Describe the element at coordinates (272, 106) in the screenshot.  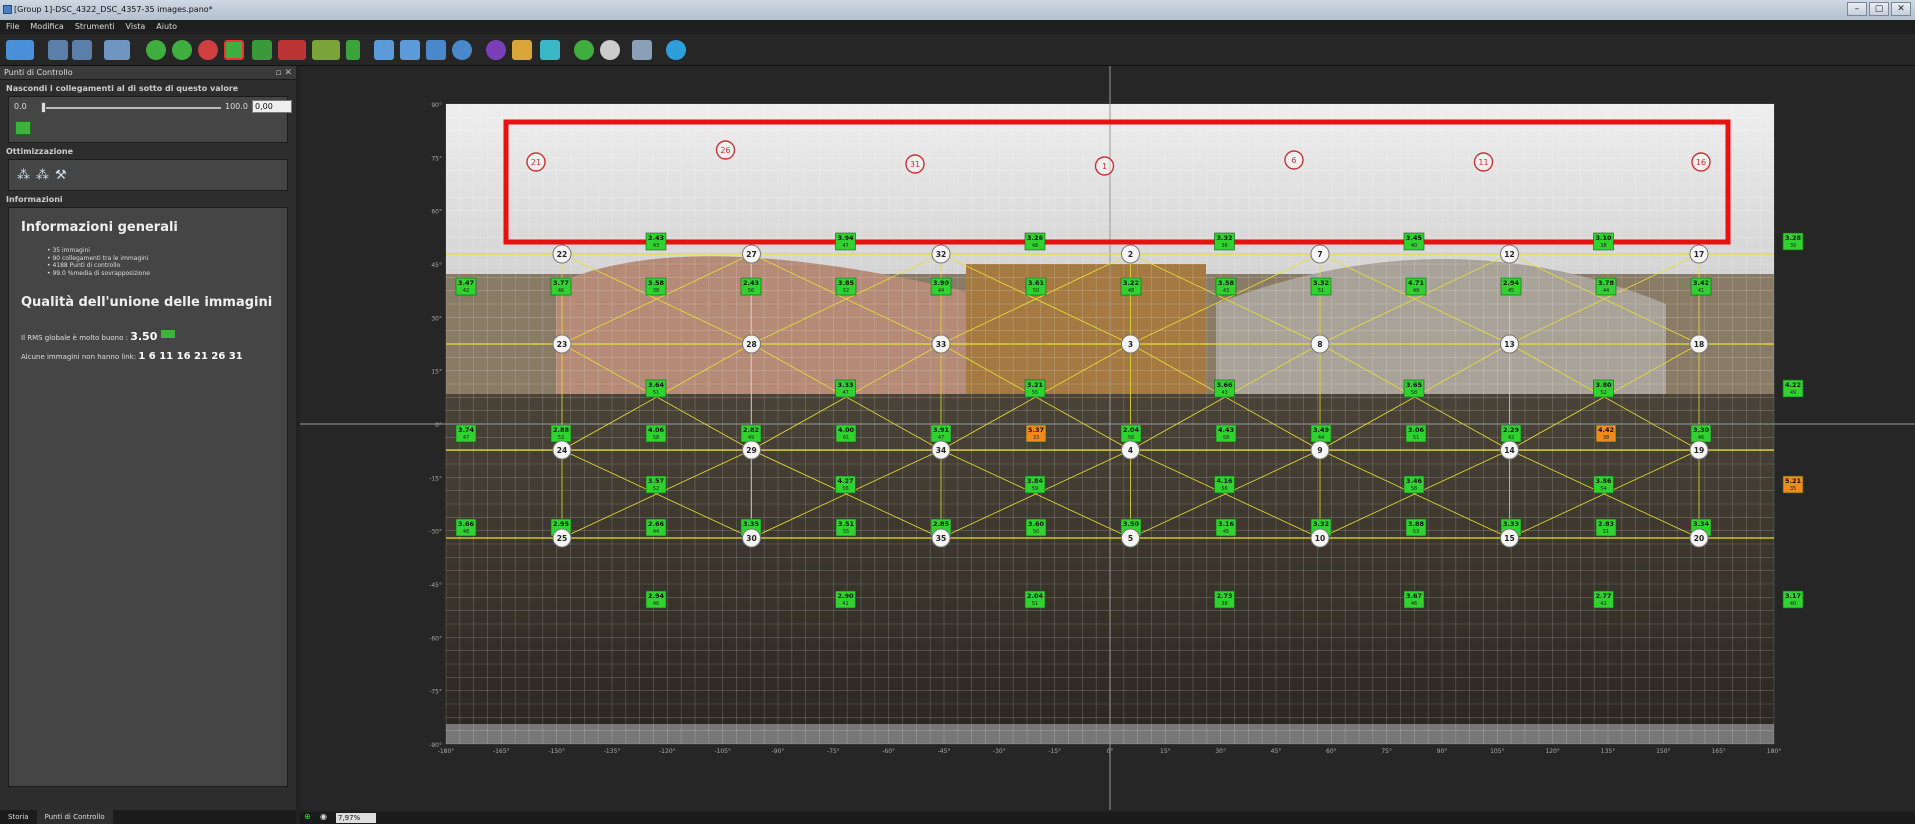
I see `threshold-spinbox: 0,00` at that location.